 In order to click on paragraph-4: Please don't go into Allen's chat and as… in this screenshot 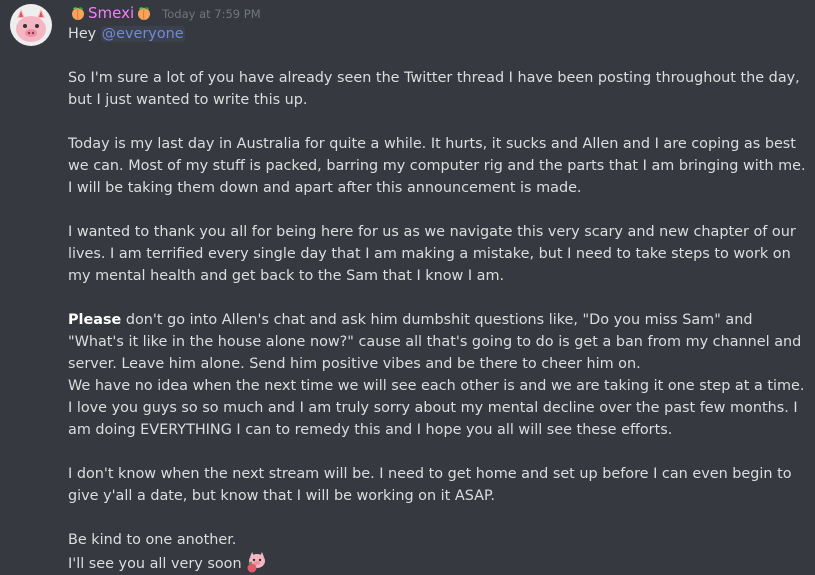, I will do `click(438, 342)`.